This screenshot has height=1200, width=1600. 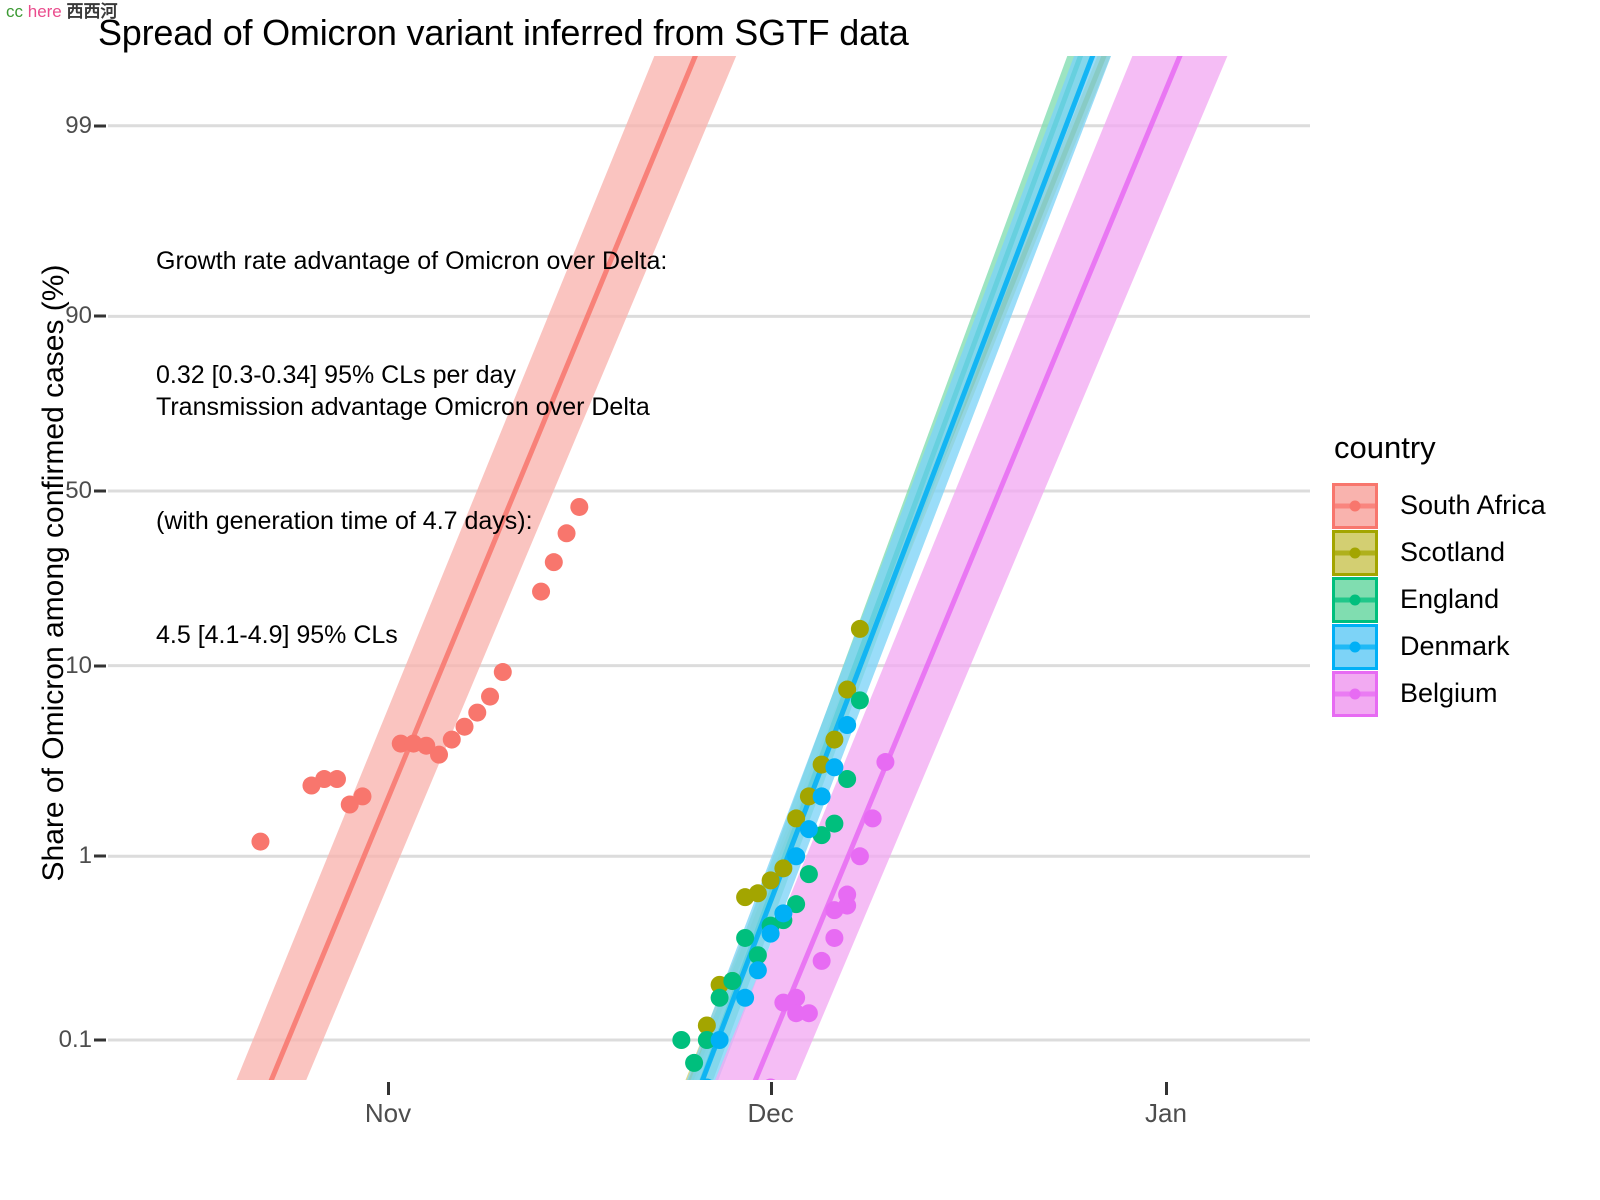 I want to click on x-tick-label-dec: Dec, so click(x=770, y=1113).